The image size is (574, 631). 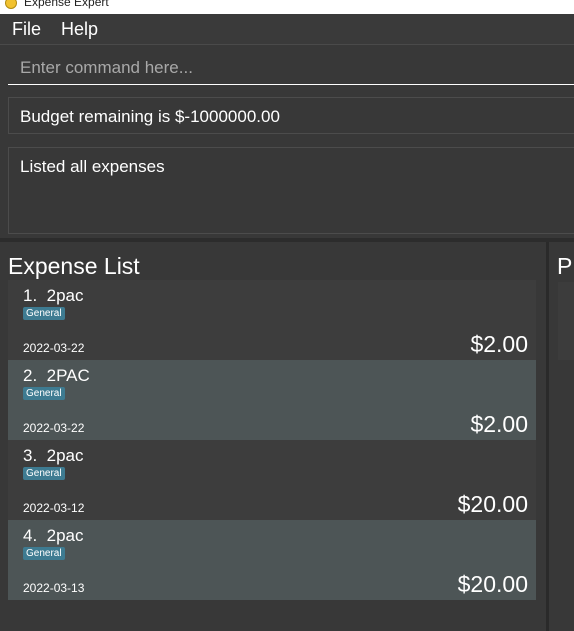 I want to click on budget-text: Budget remaining is $-1000000.00, so click(x=150, y=116).